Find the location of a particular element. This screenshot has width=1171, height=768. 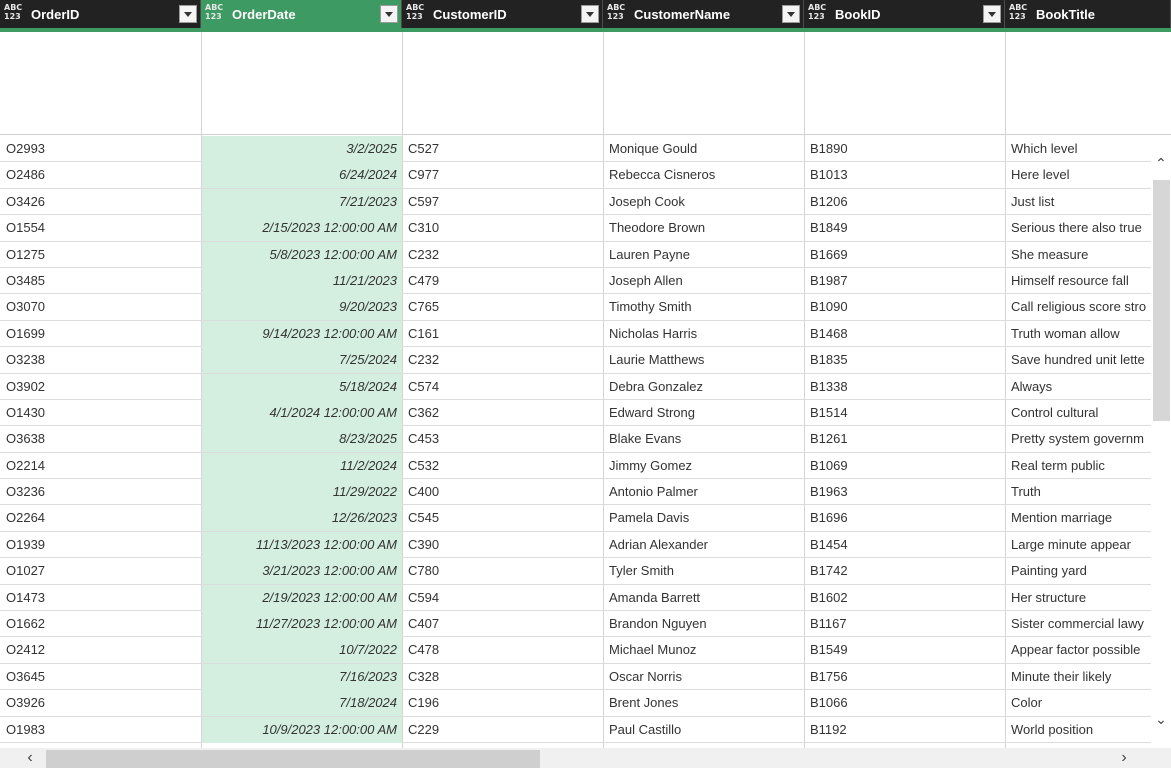

cell-orderid: O2486 is located at coordinates (101, 175).